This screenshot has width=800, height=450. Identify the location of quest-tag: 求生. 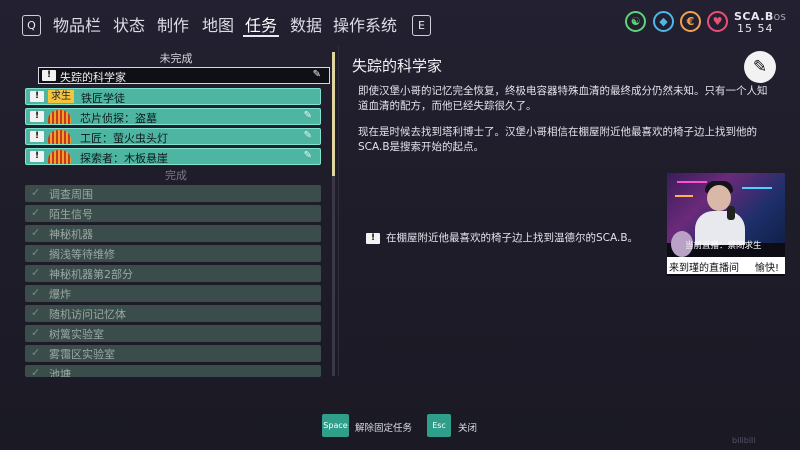
(61, 96).